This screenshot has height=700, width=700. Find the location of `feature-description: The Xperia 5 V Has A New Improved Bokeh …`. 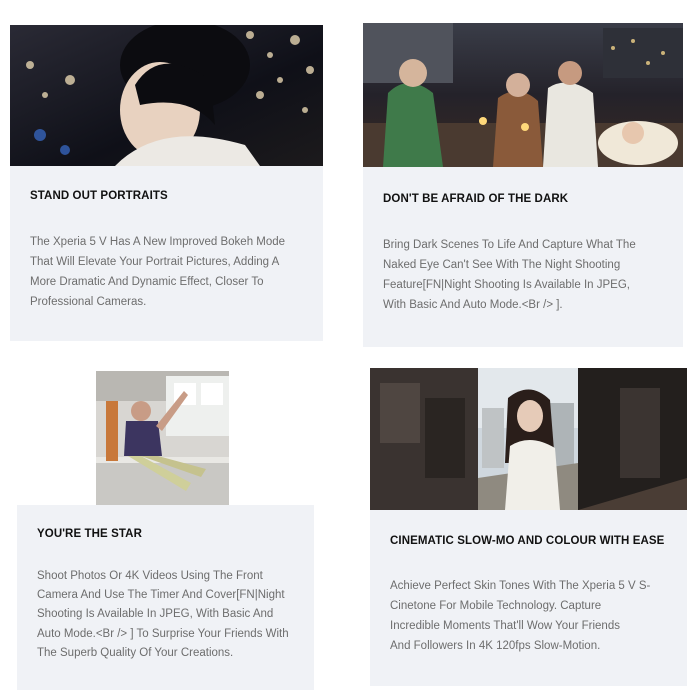

feature-description: The Xperia 5 V Has A New Improved Bokeh … is located at coordinates (158, 272).